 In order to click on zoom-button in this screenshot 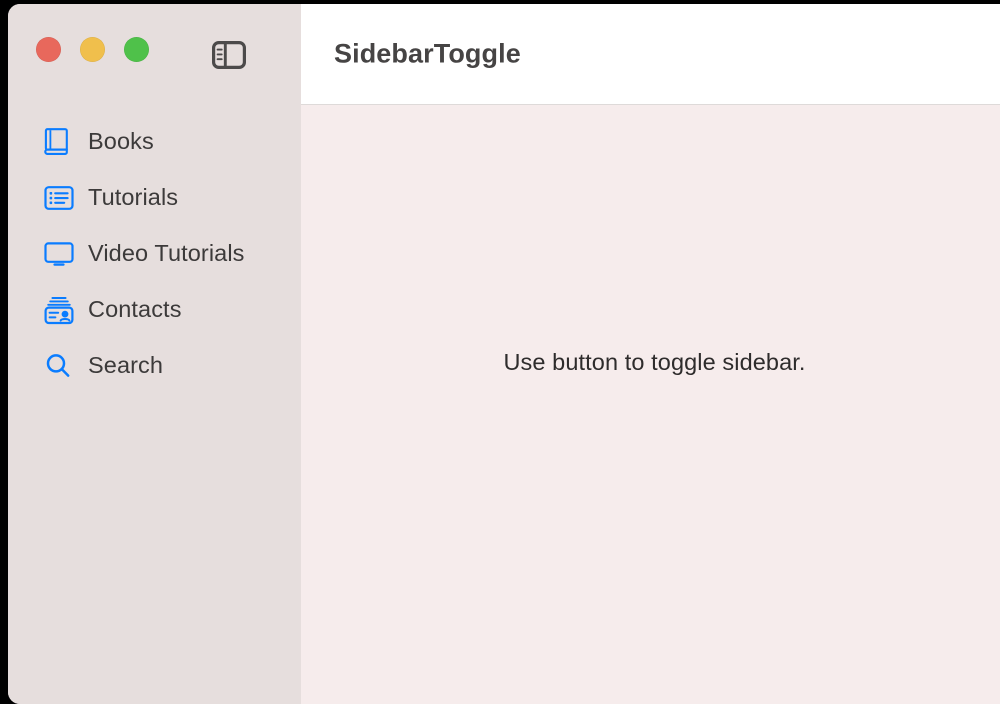, I will do `click(136, 49)`.